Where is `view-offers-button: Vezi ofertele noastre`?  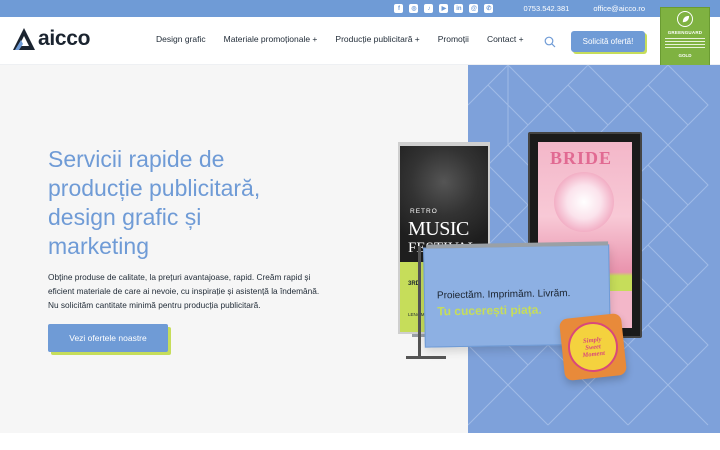
view-offers-button: Vezi ofertele noastre is located at coordinates (108, 338).